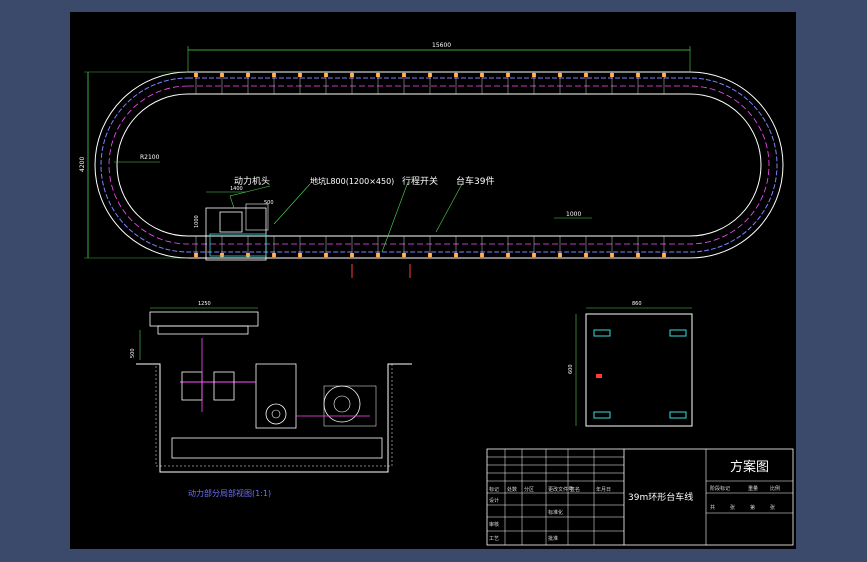 The width and height of the screenshot is (867, 562). Describe the element at coordinates (204, 304) in the screenshot. I see `dim-pit-width: 1250` at that location.